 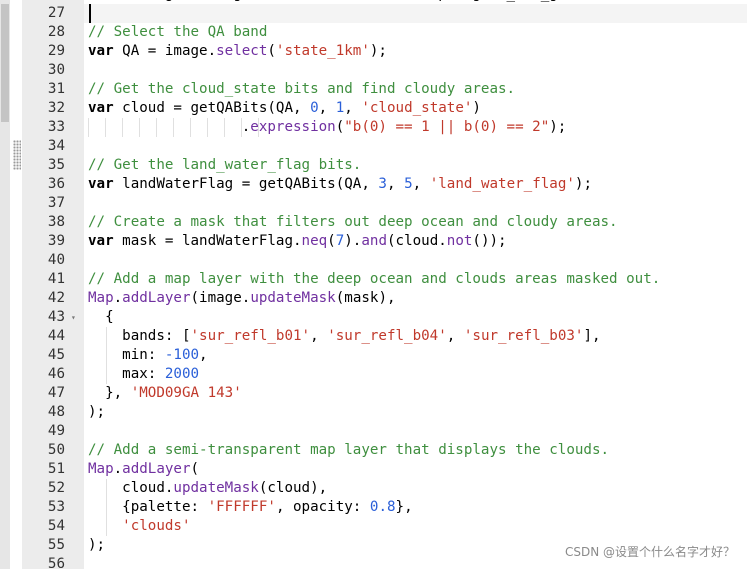 I want to click on code-line: 45 min: -100,, so click(x=384, y=355).